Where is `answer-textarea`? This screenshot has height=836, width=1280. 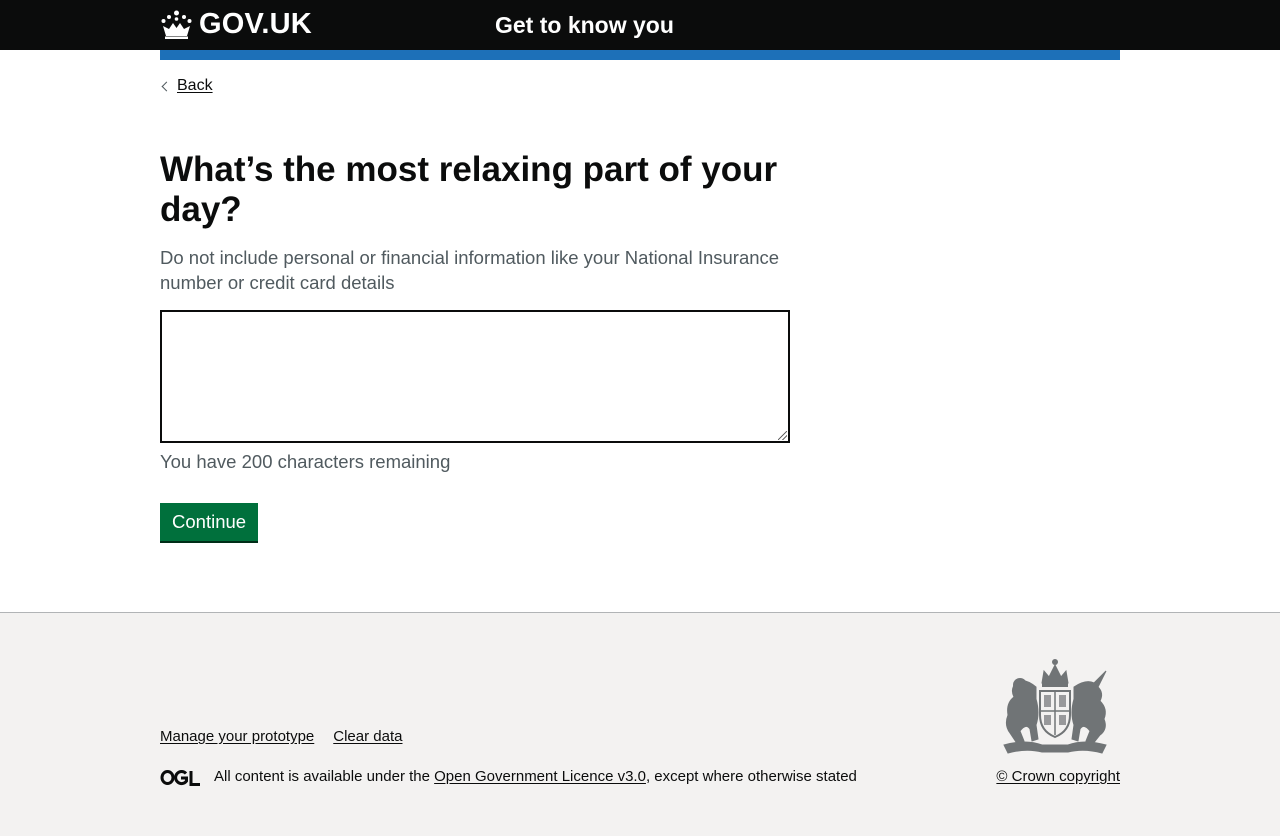
answer-textarea is located at coordinates (475, 376).